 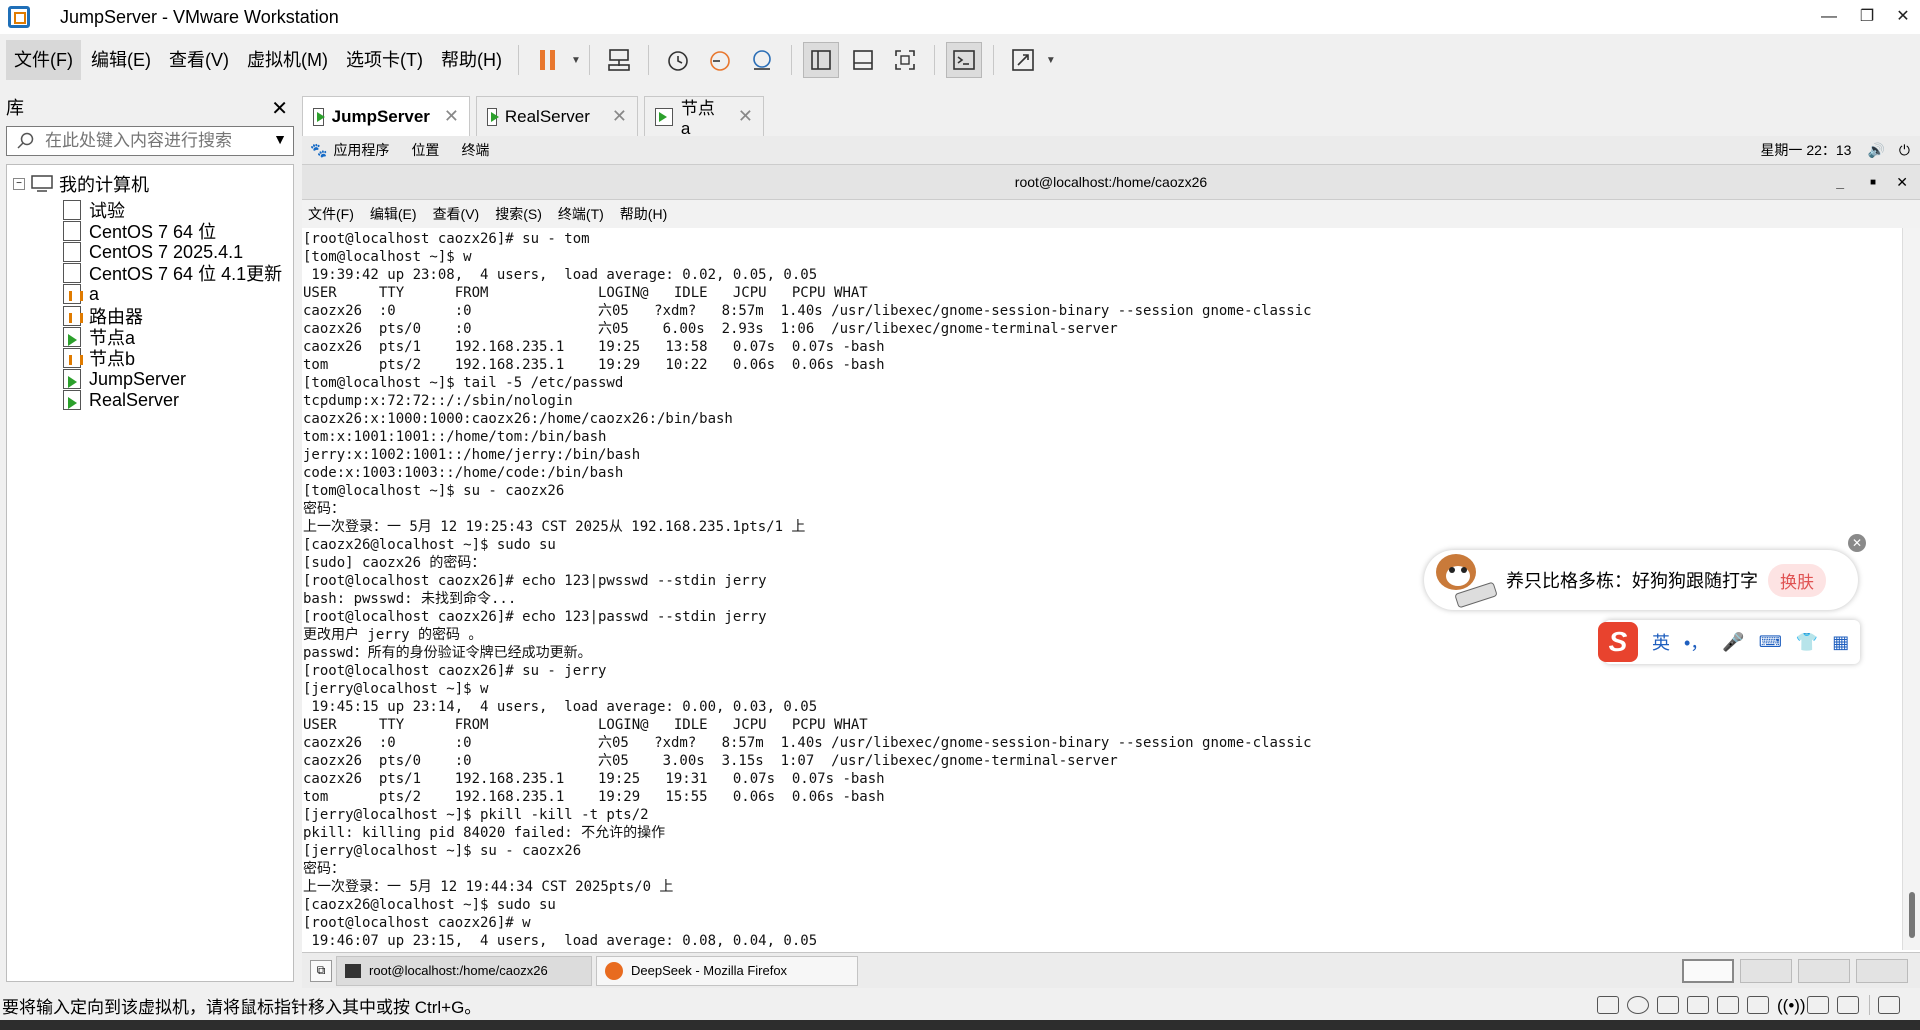 I want to click on gnome-top-panel: 🐾 应用程序 位置 终端 星期一 22：13 🔊 ⏻, so click(x=1111, y=150).